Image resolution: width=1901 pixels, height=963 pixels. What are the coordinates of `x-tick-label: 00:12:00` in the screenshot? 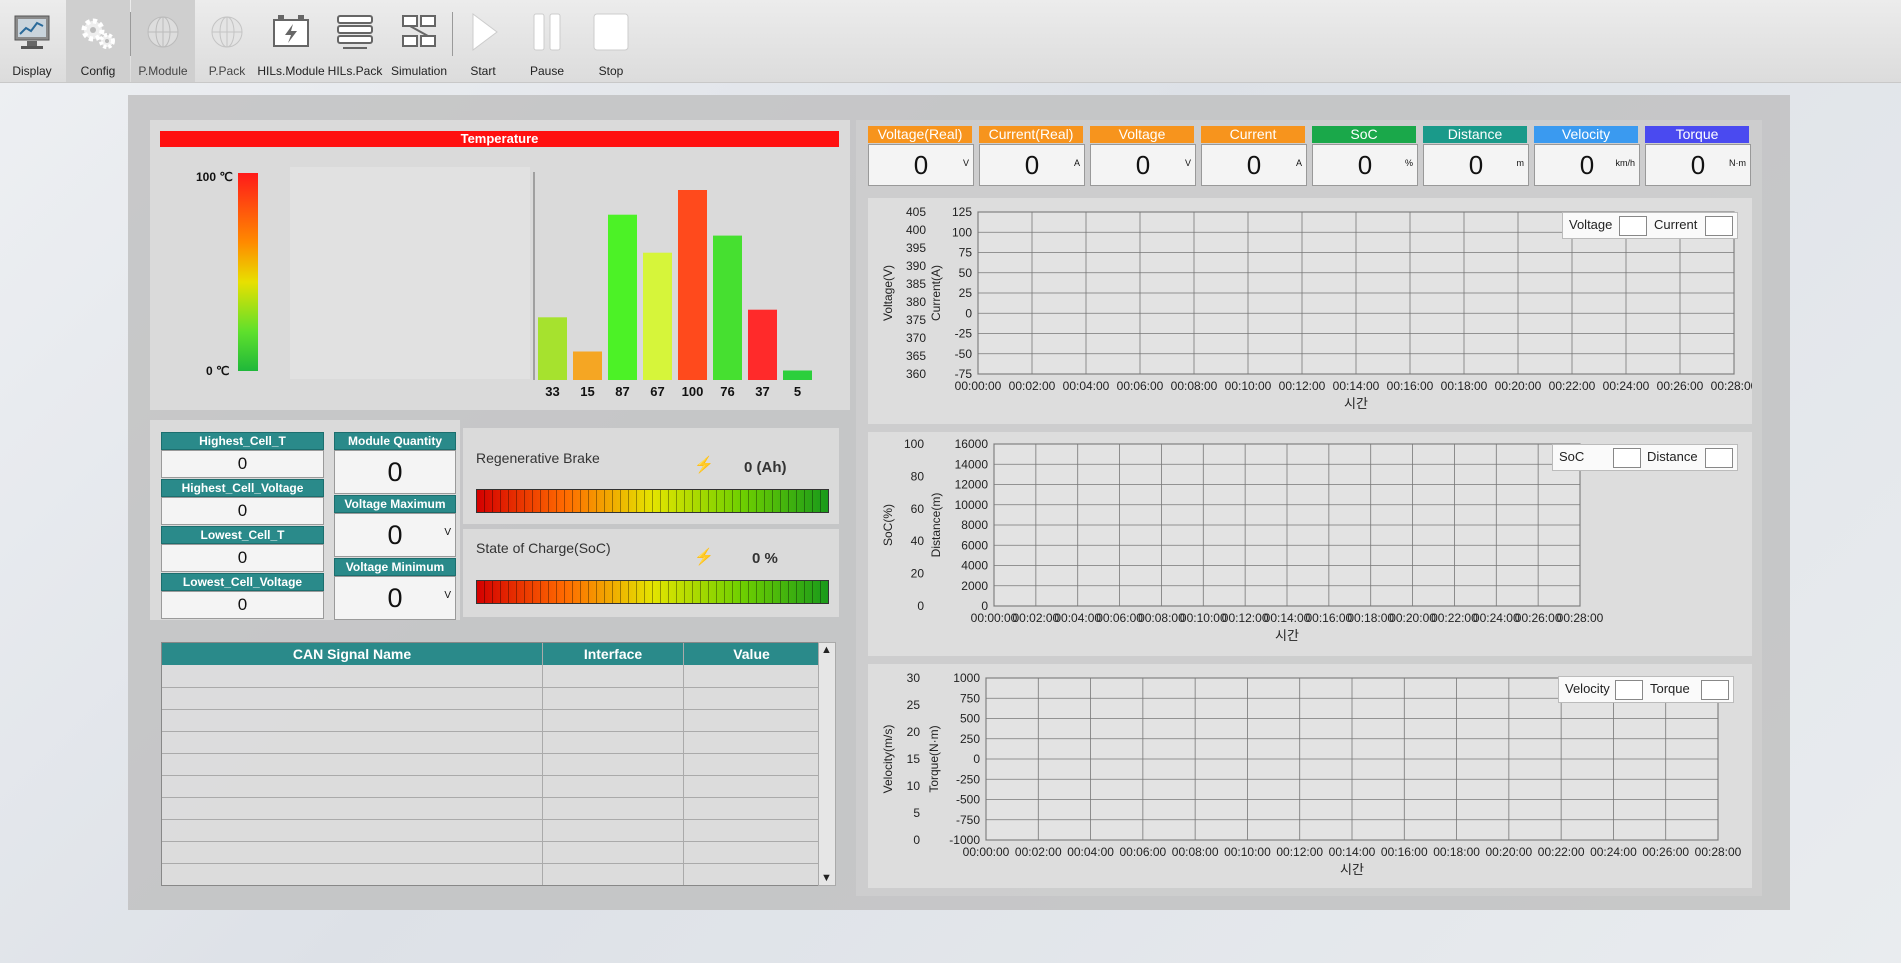 It's located at (1302, 386).